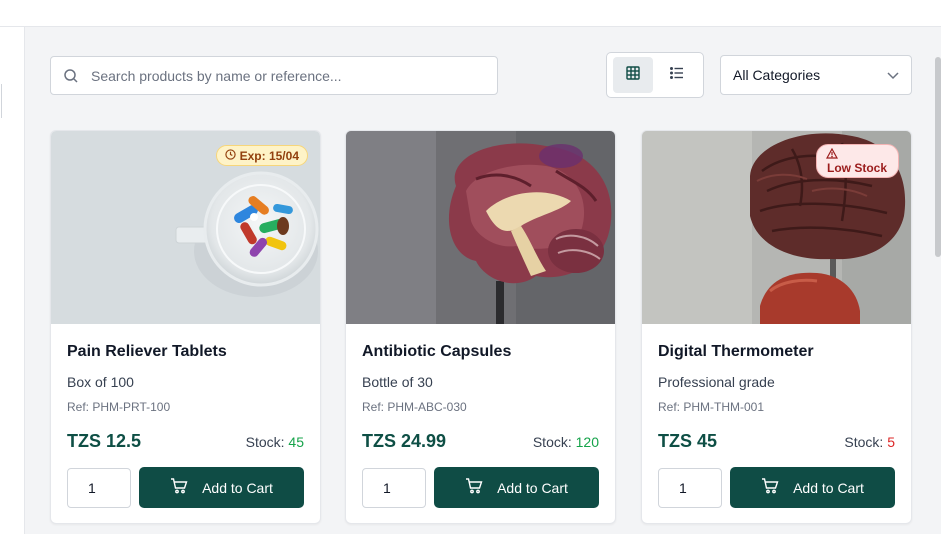 The height and width of the screenshot is (534, 941). I want to click on product-description: Bottle of 30, so click(397, 382).